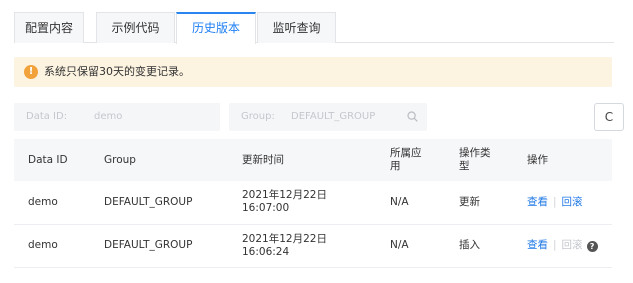 The image size is (633, 283). I want to click on column-header: Data ID, so click(52, 160).